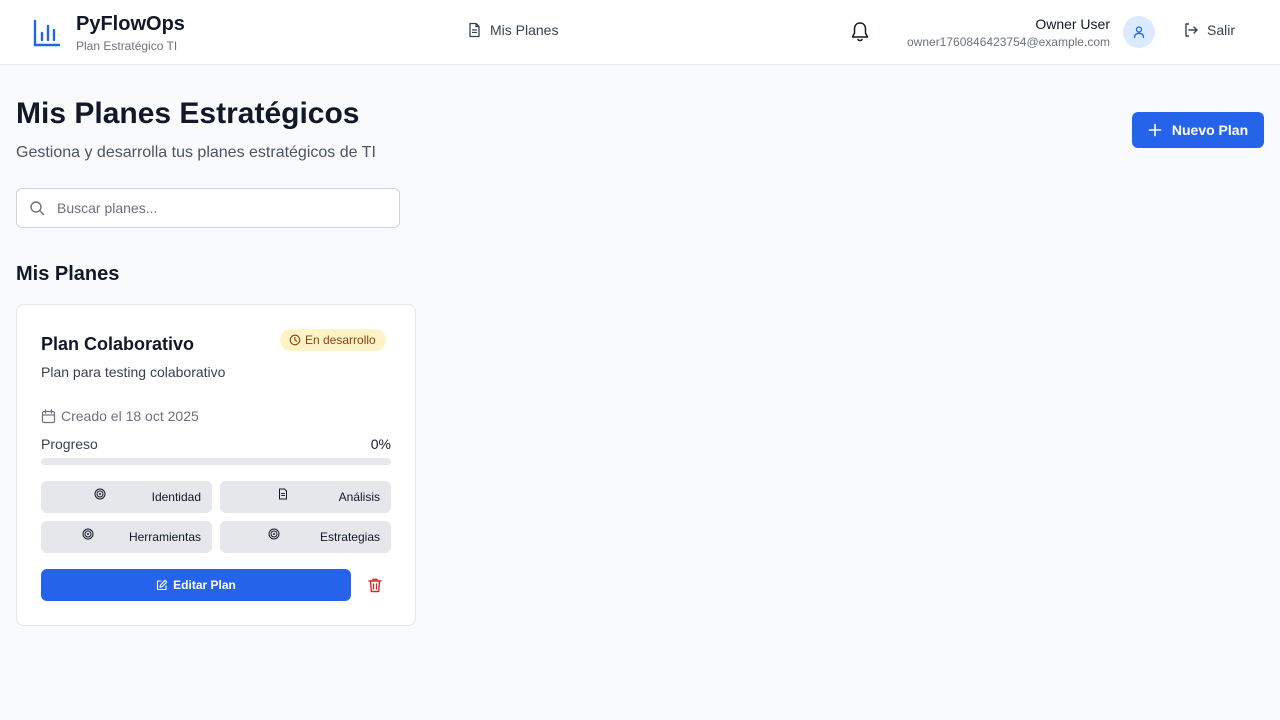  What do you see at coordinates (69, 444) in the screenshot?
I see `progress-label: Progreso` at bounding box center [69, 444].